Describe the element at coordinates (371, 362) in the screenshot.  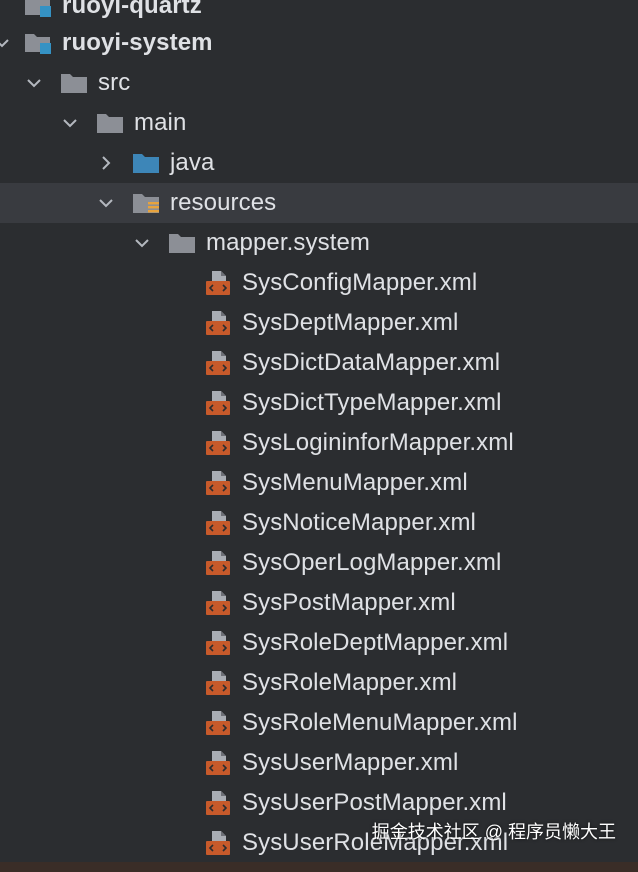
I see `tree-item-label: SysDictDataMapper.xml` at that location.